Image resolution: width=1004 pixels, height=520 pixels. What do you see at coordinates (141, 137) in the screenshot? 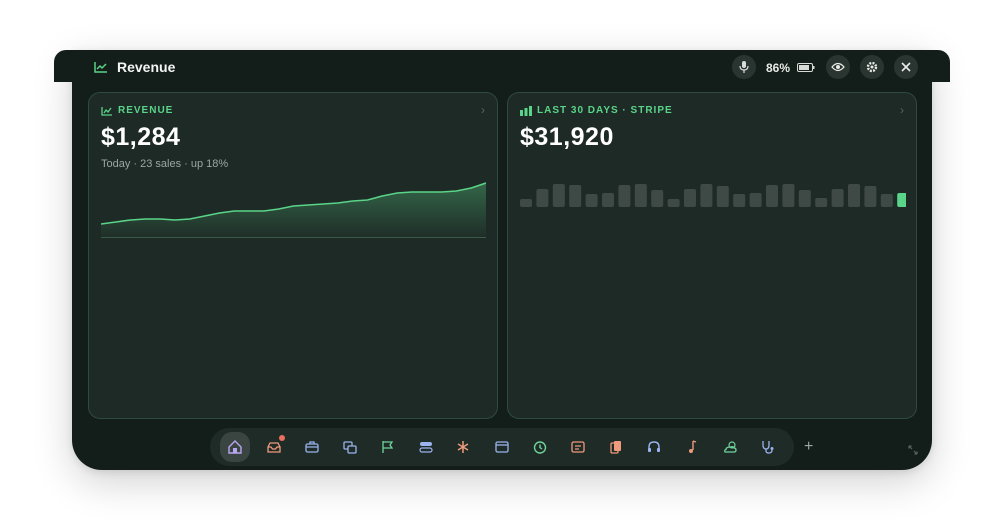
I see `revenue-value: $1,284` at bounding box center [141, 137].